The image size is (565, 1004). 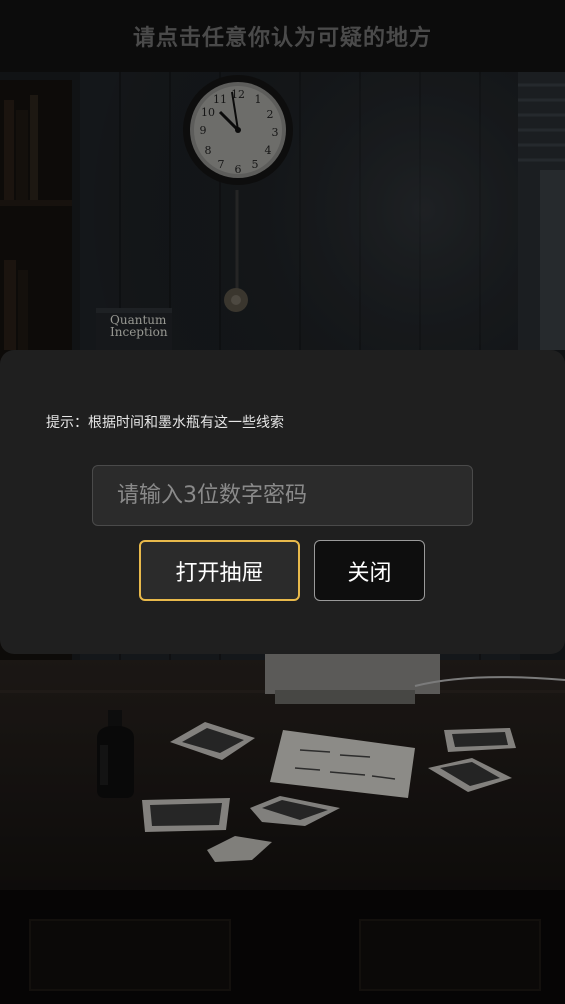 What do you see at coordinates (139, 326) in the screenshot?
I see `book-title-text: Quantum Inception` at bounding box center [139, 326].